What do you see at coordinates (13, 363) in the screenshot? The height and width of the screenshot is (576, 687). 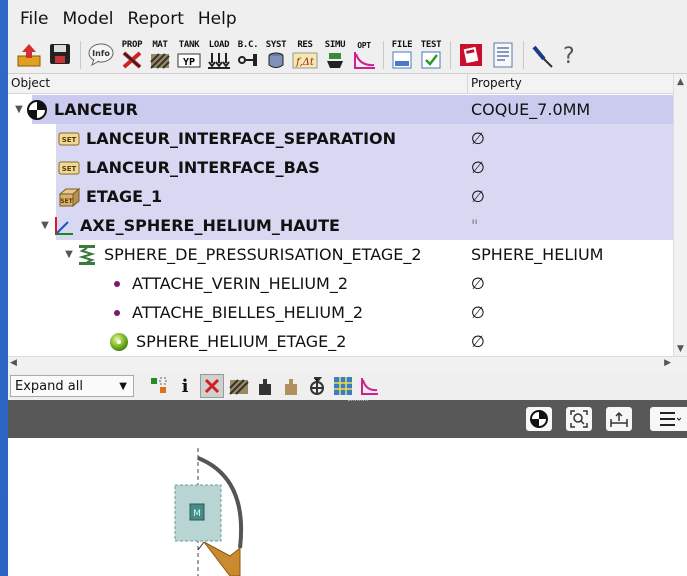 I see `scroll-left-arrow-icon: ◀` at bounding box center [13, 363].